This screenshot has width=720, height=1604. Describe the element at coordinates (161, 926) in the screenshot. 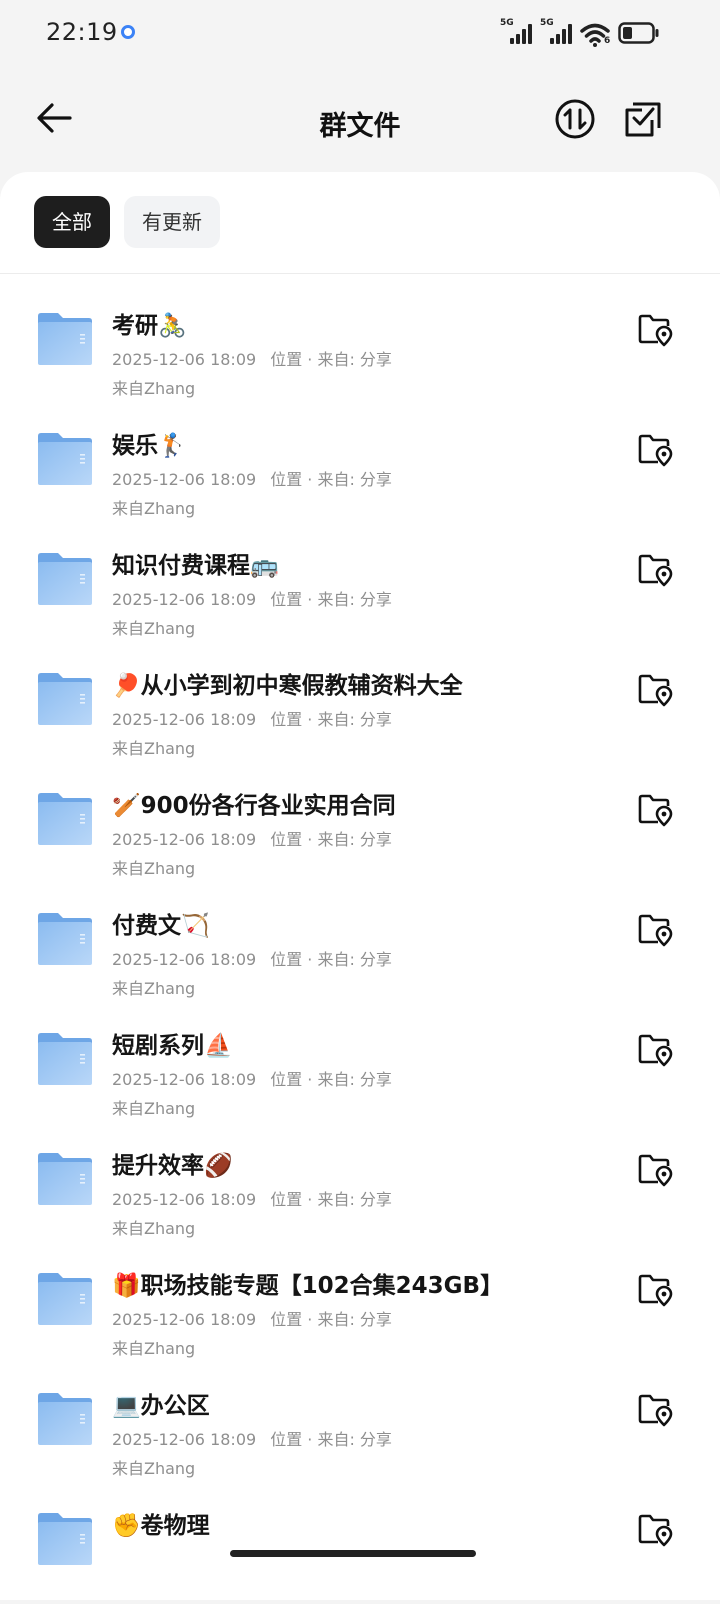

I see `folder-name: 付费文🏹` at that location.